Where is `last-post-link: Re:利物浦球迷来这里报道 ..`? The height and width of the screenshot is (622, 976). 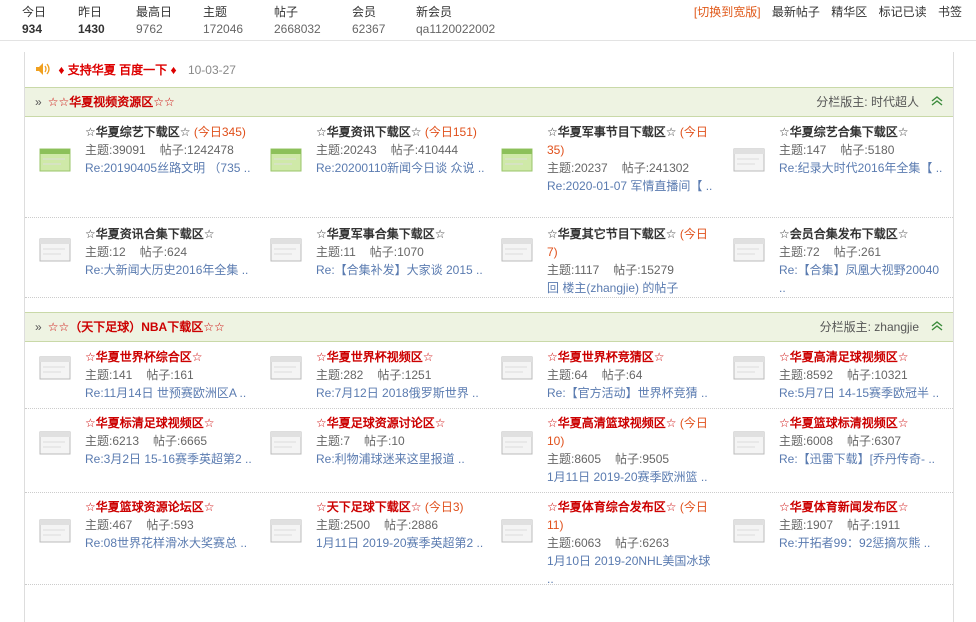
last-post-link: Re:利物浦球迷来这里报道 .. is located at coordinates (401, 459).